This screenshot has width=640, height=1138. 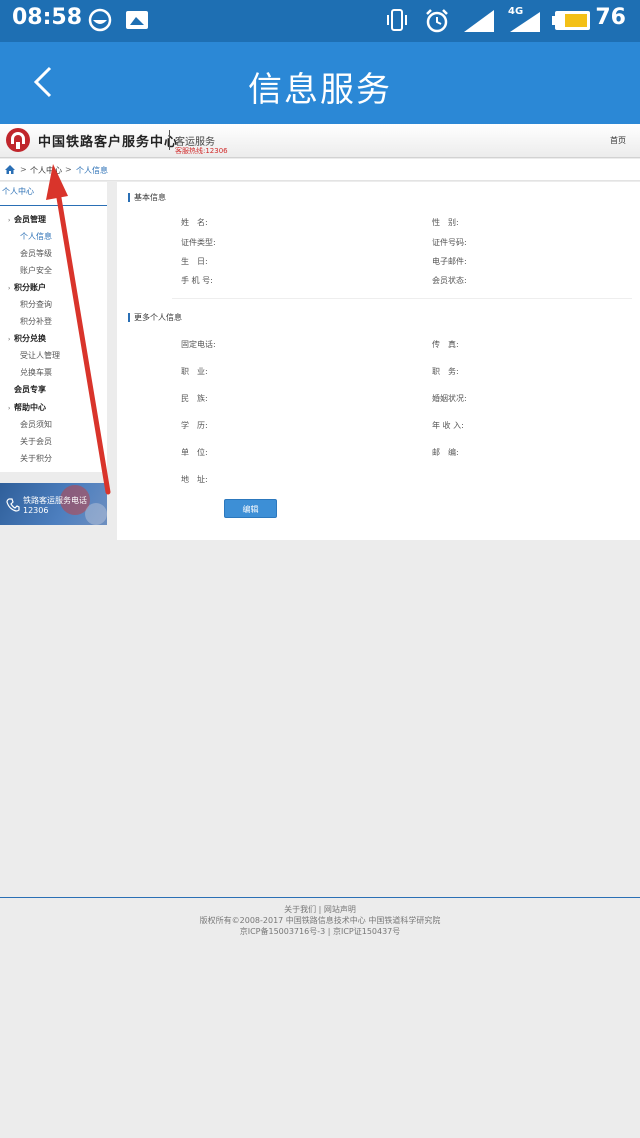 What do you see at coordinates (18, 140) in the screenshot?
I see `railway-logo-icon` at bounding box center [18, 140].